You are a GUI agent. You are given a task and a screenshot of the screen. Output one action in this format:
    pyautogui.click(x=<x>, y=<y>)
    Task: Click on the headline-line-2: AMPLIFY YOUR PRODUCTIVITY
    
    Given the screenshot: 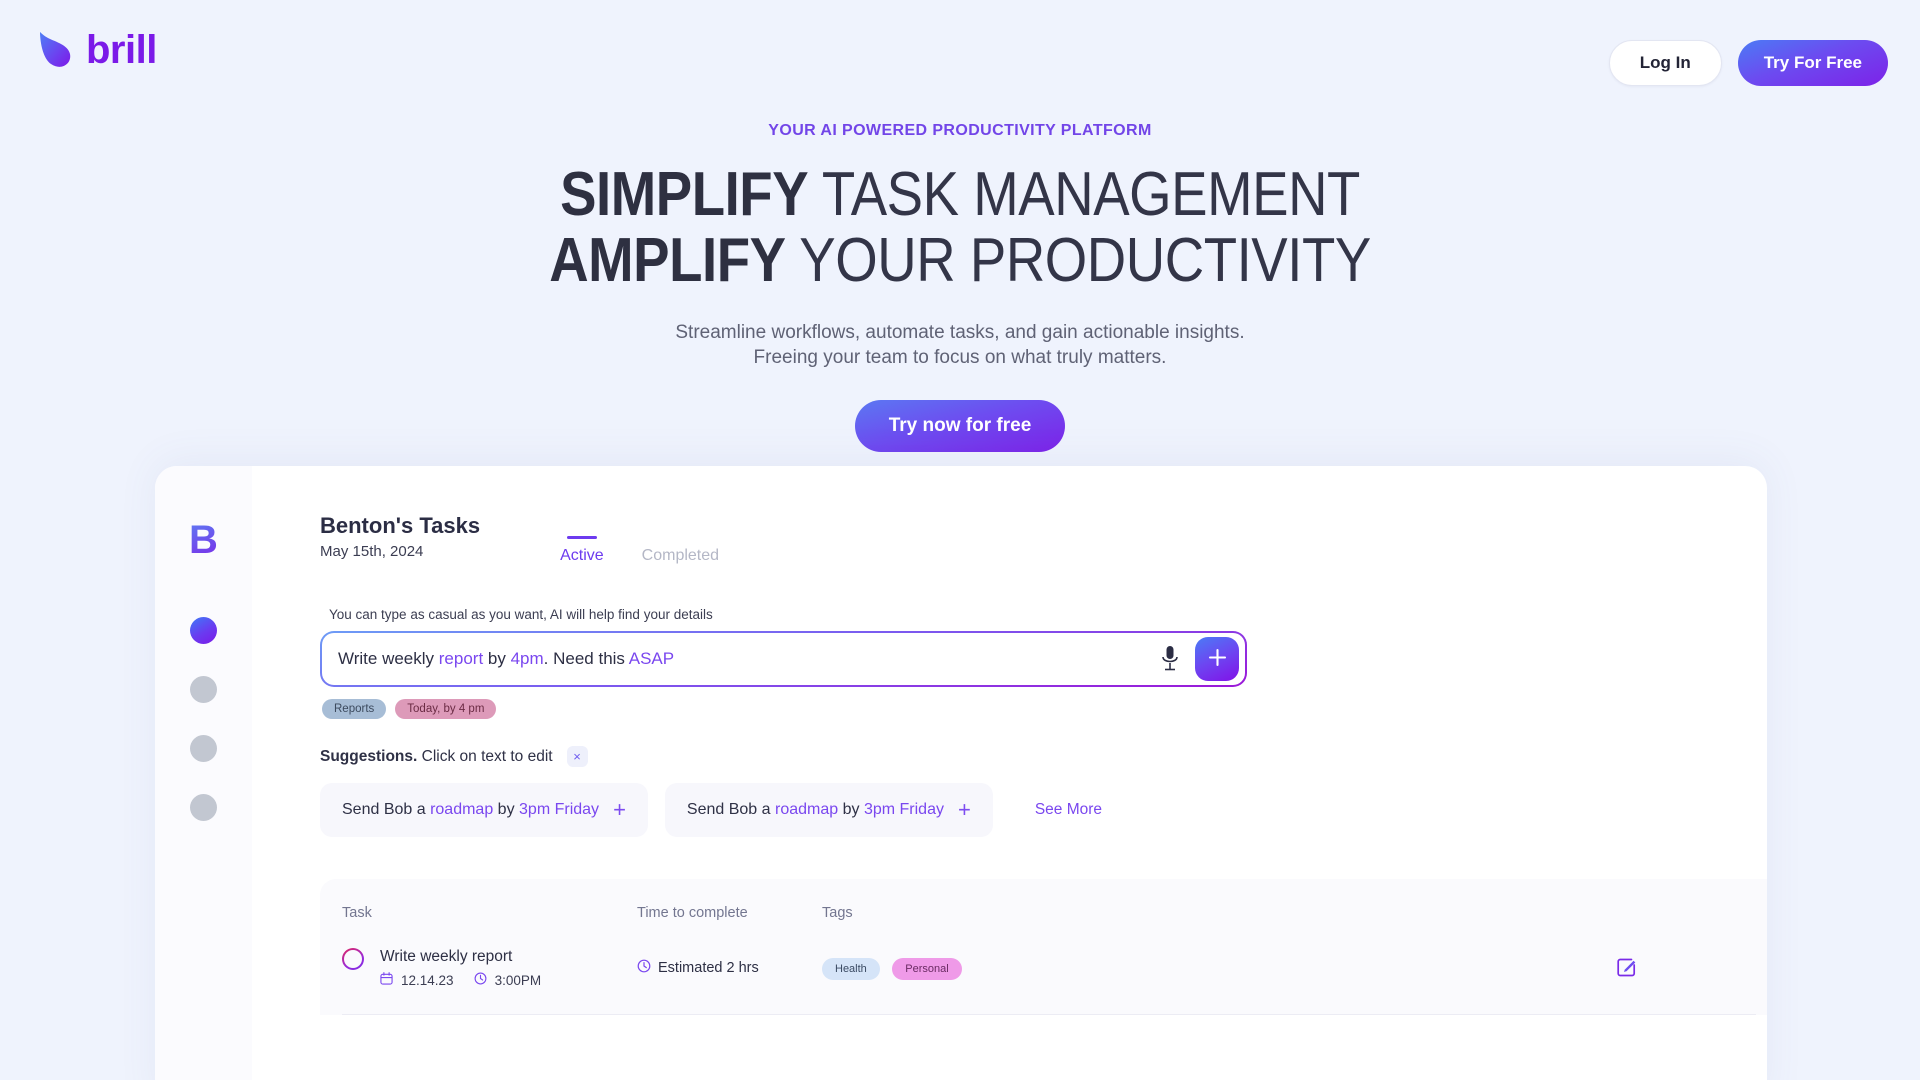 What is the action you would take?
    pyautogui.click(x=960, y=261)
    